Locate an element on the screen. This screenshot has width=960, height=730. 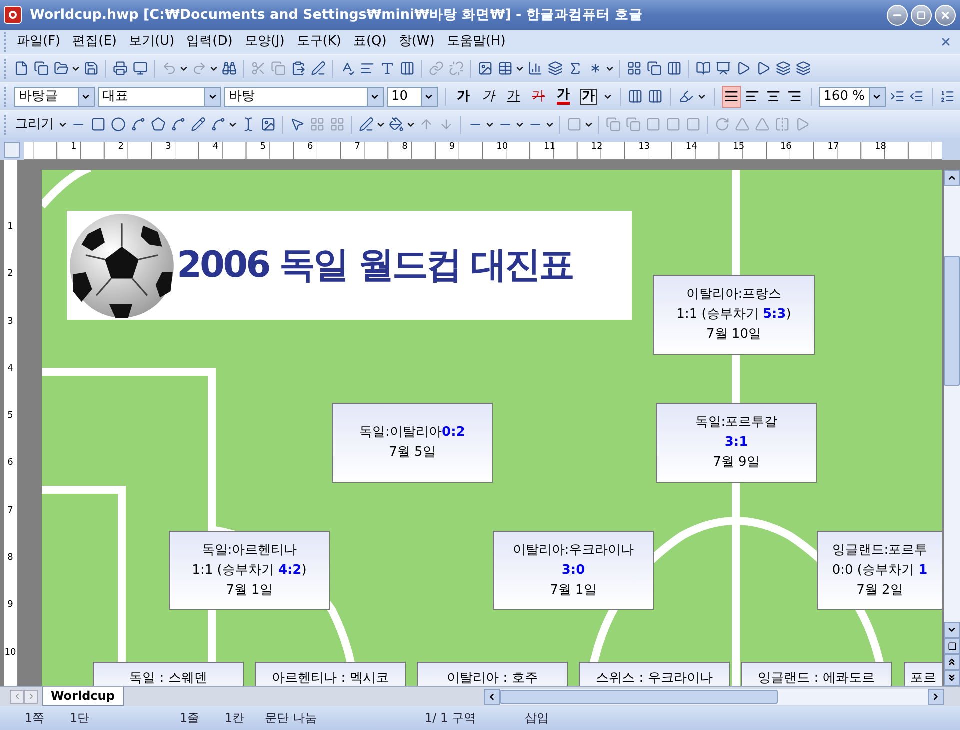
vertical-scrollbar is located at coordinates (952, 428).